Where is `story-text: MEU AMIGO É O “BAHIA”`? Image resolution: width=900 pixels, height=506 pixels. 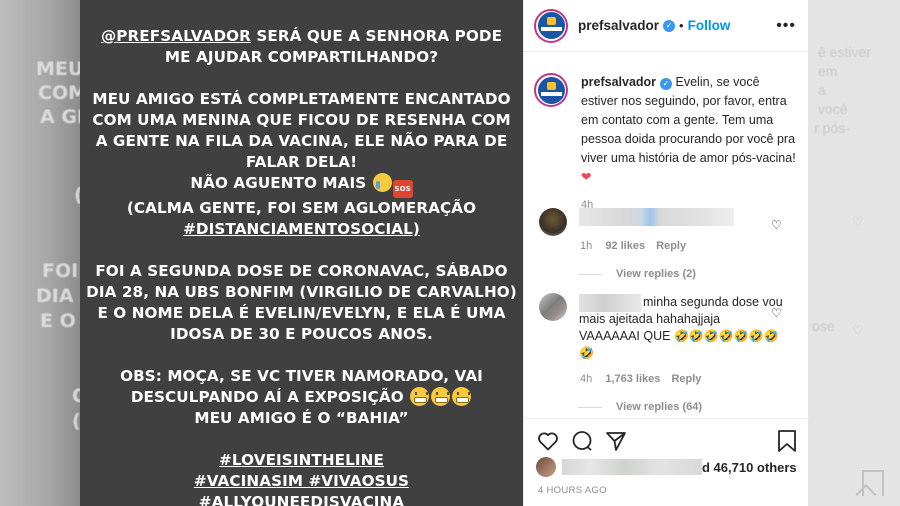 story-text: MEU AMIGO É O “BAHIA” is located at coordinates (301, 418).